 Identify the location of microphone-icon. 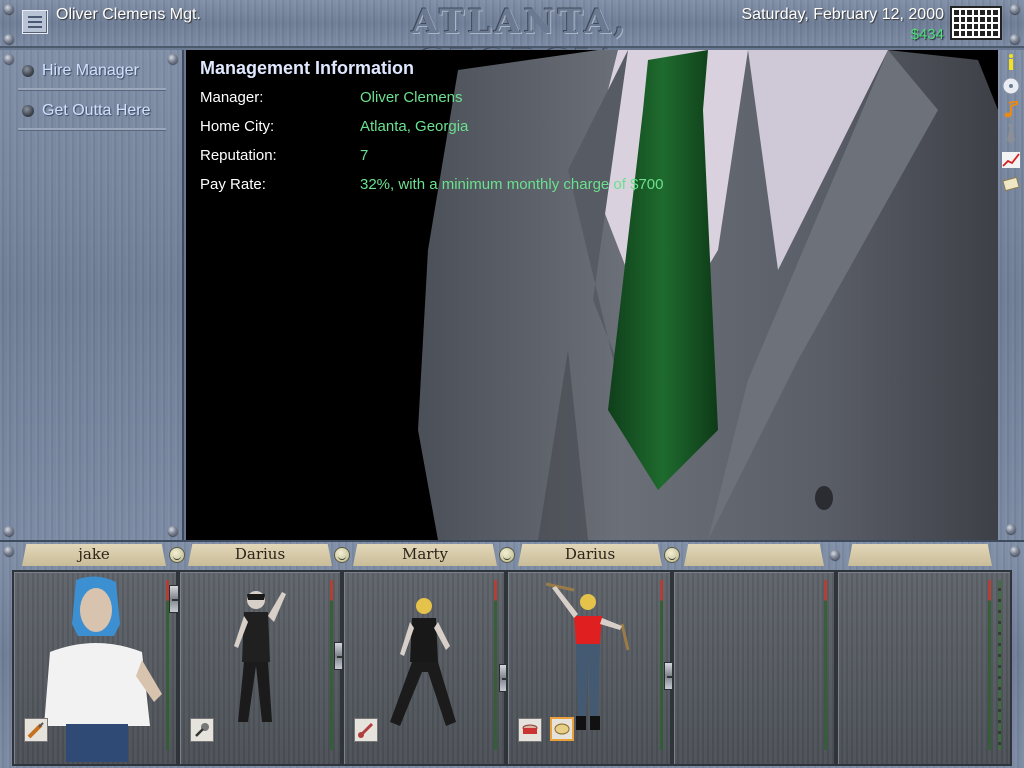
(202, 730).